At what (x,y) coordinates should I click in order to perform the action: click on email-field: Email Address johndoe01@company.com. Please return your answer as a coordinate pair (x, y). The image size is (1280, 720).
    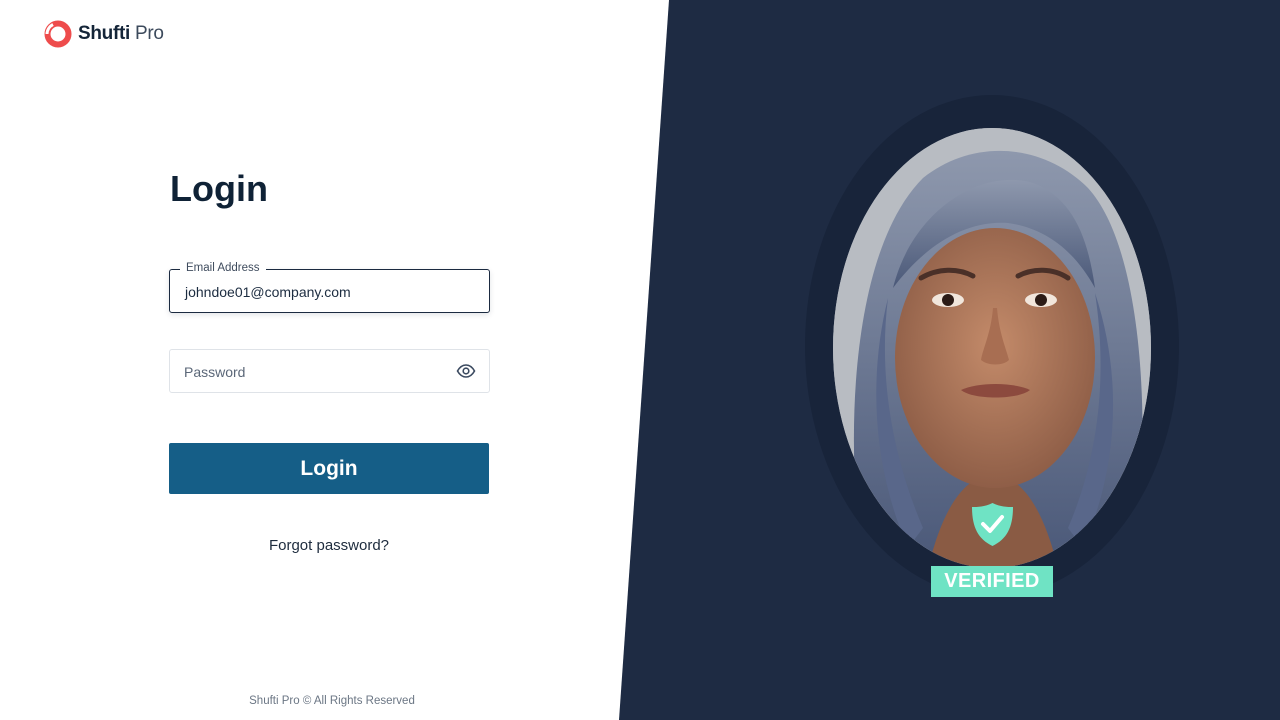
    Looking at the image, I should click on (329, 287).